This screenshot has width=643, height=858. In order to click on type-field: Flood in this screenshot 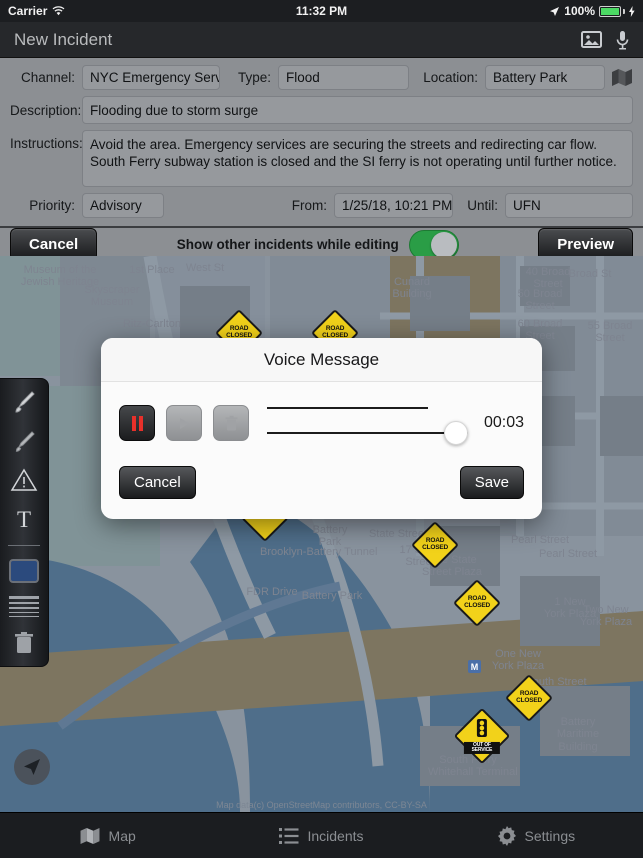, I will do `click(343, 77)`.